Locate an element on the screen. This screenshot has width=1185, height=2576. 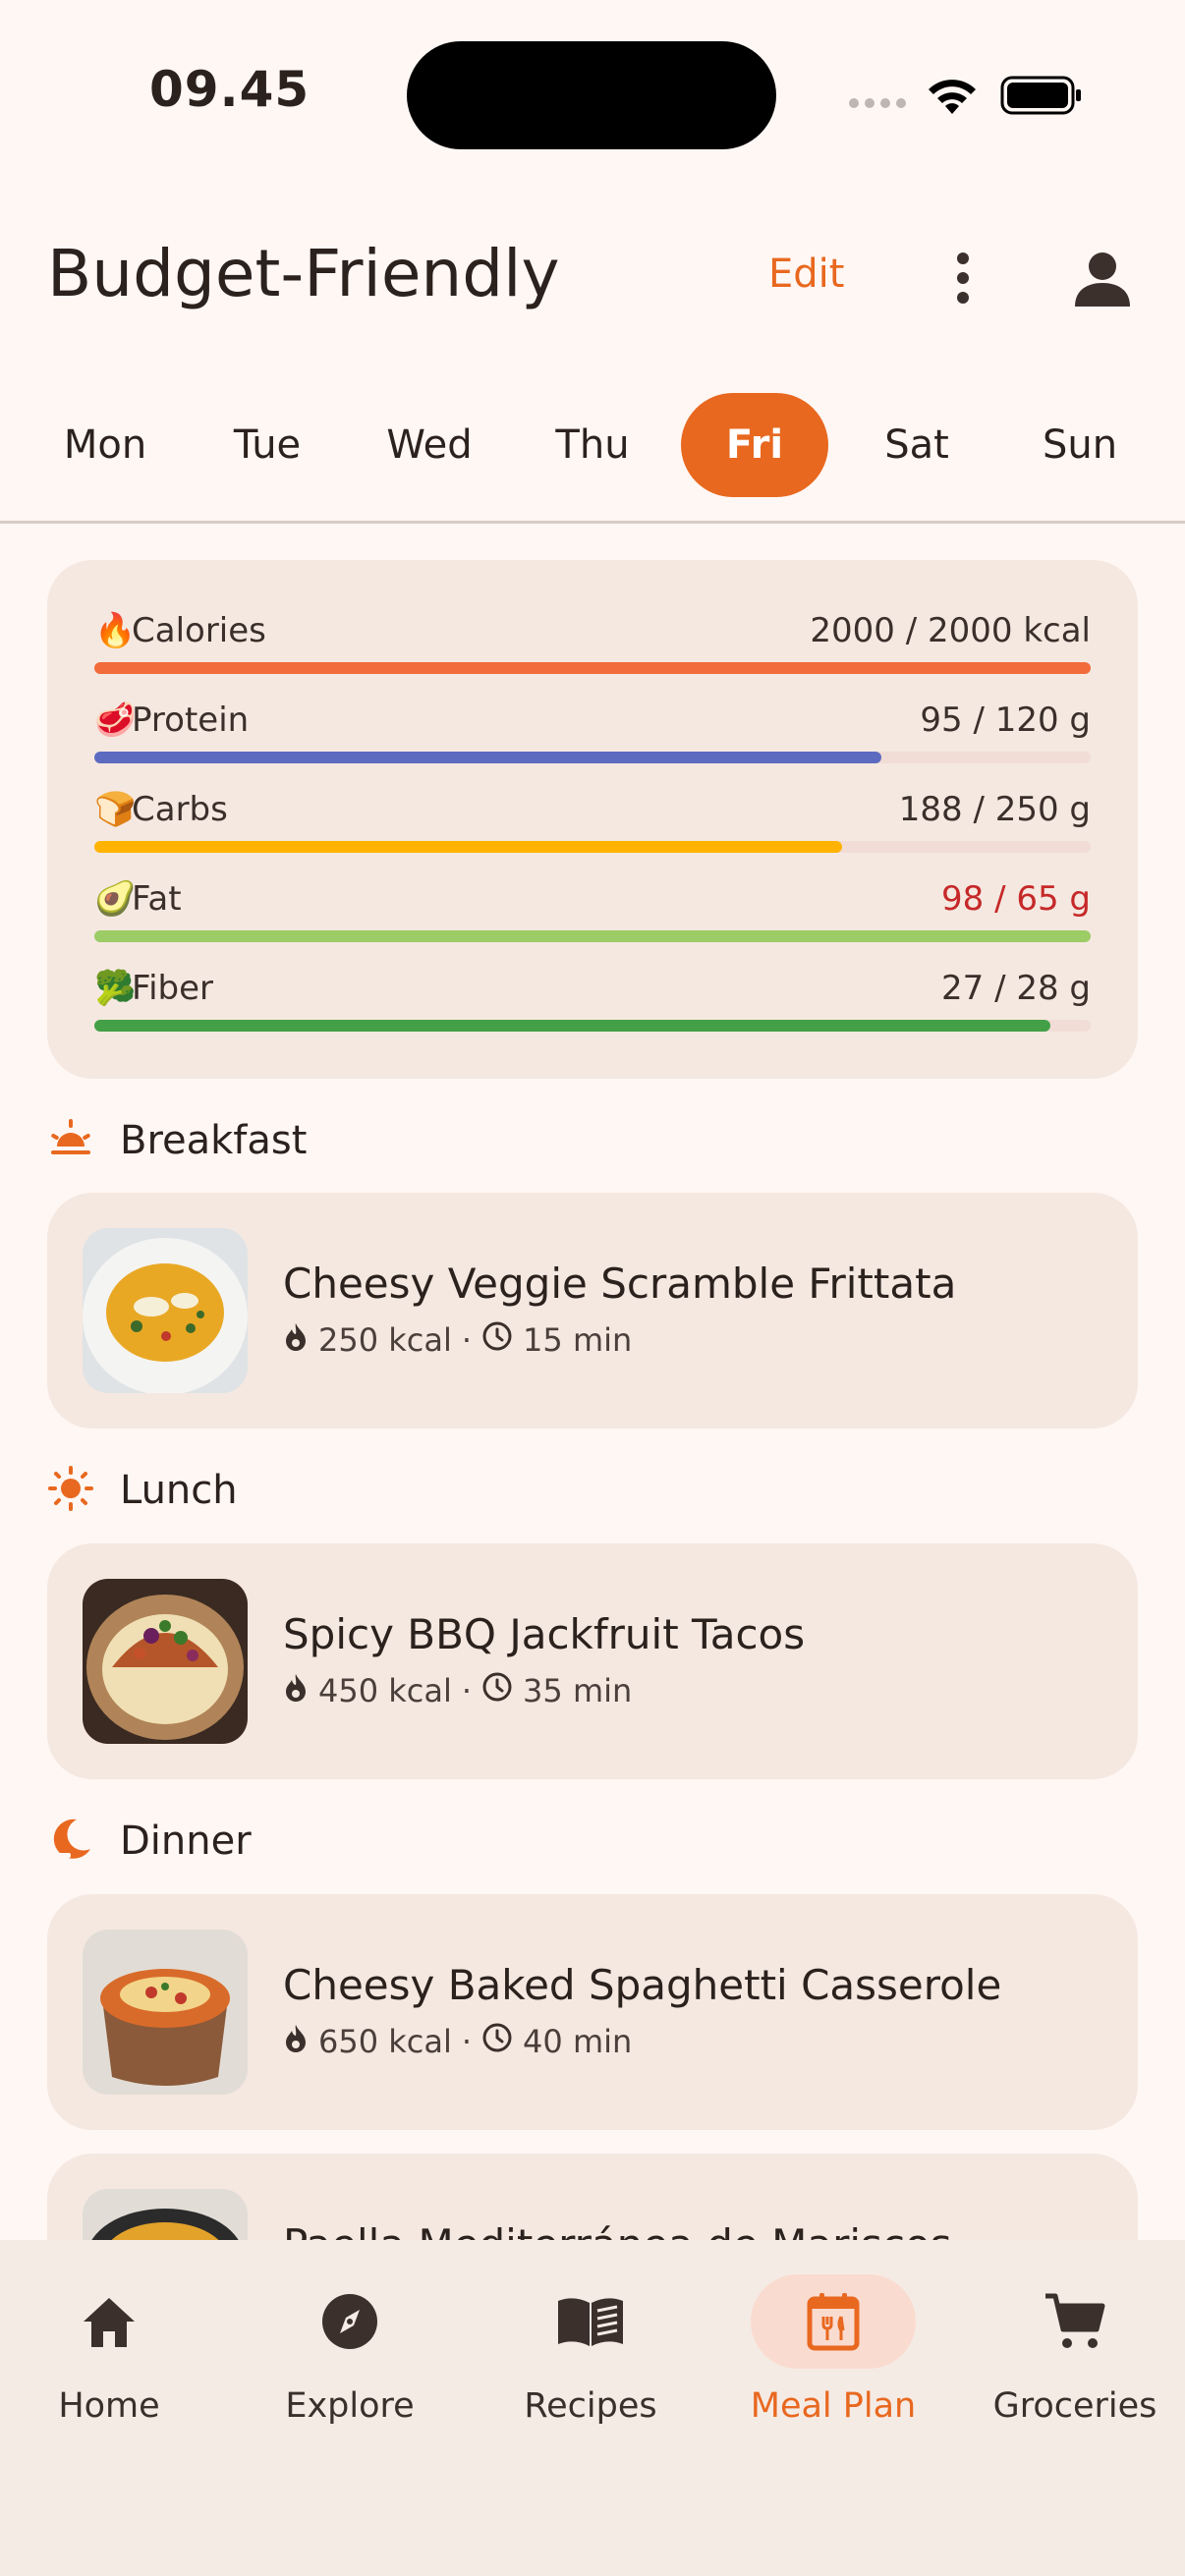
book-icon is located at coordinates (591, 2321).